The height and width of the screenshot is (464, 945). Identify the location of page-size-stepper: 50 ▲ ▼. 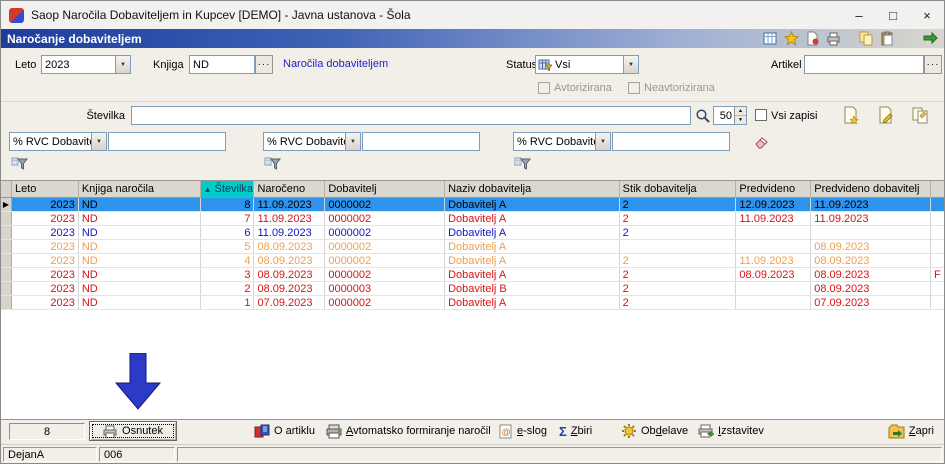
(730, 115).